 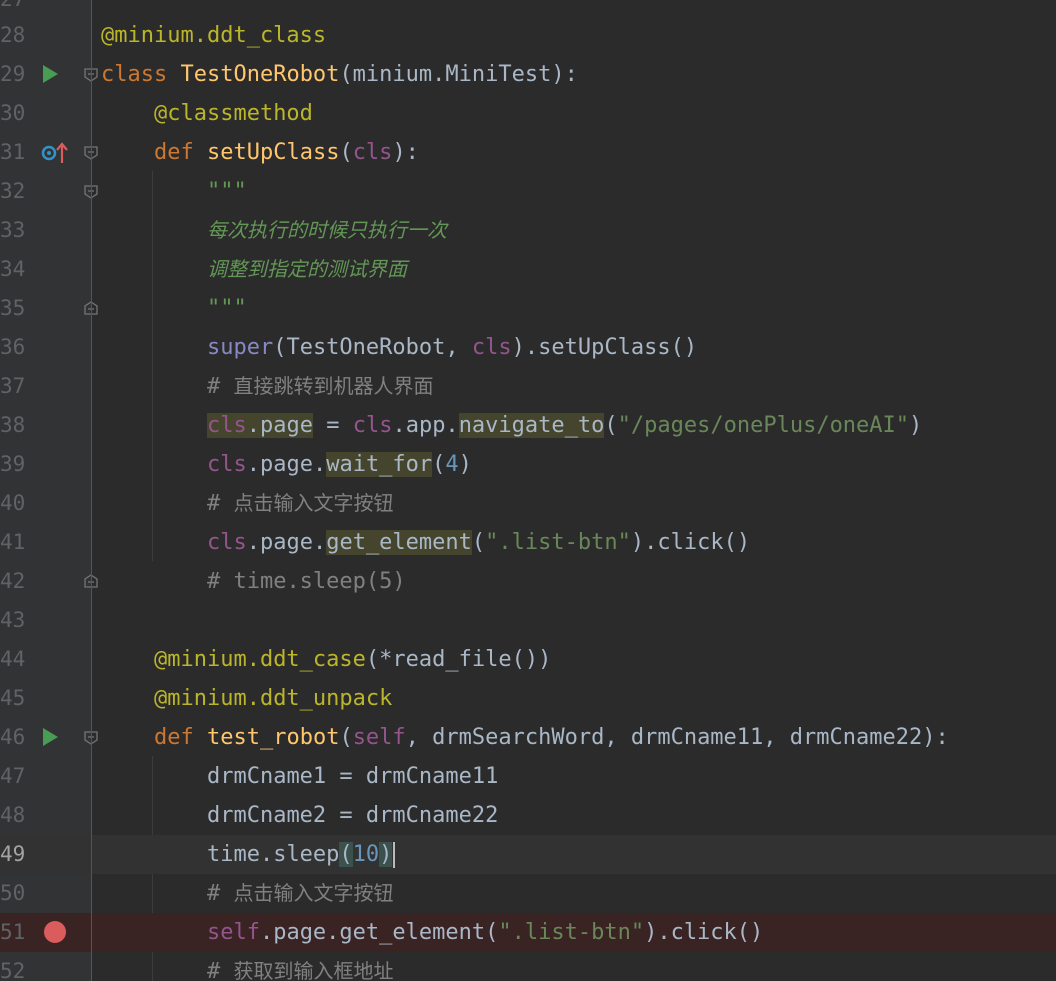 I want to click on code-line: 44 @minium.ddt_case(*read_file()), so click(x=528, y=659).